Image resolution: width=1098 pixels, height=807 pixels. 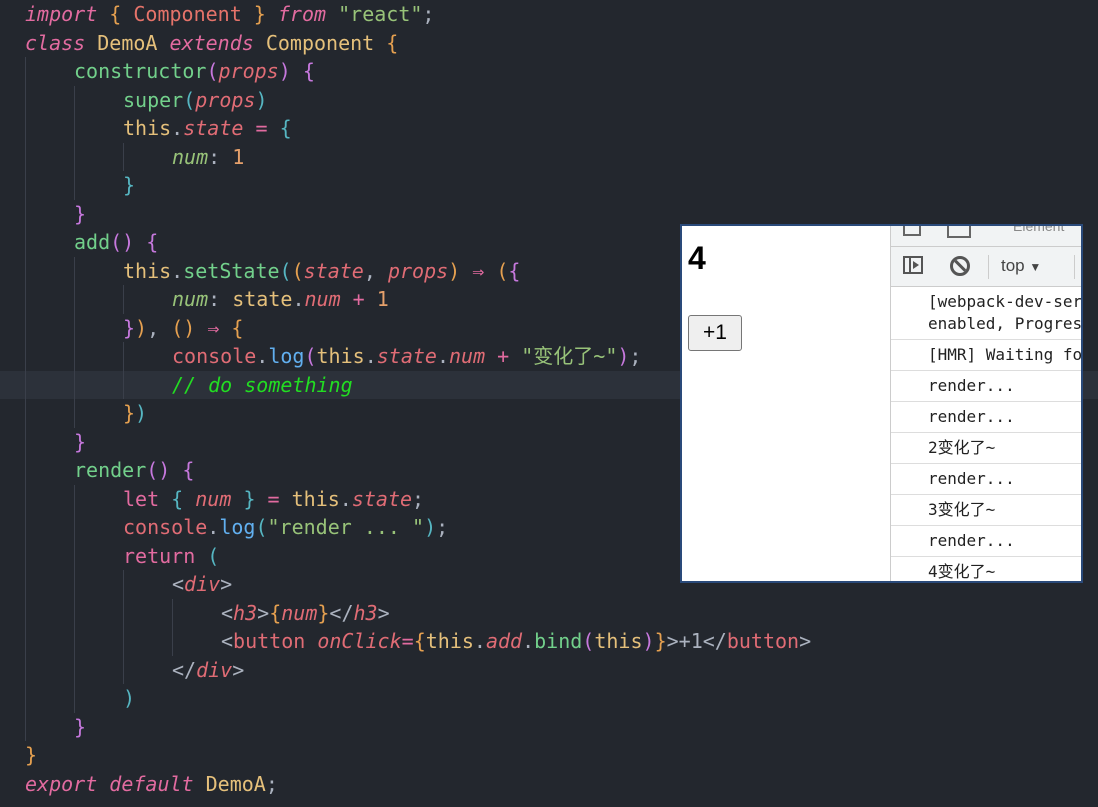 I want to click on context-select: top ▼, so click(x=1021, y=266).